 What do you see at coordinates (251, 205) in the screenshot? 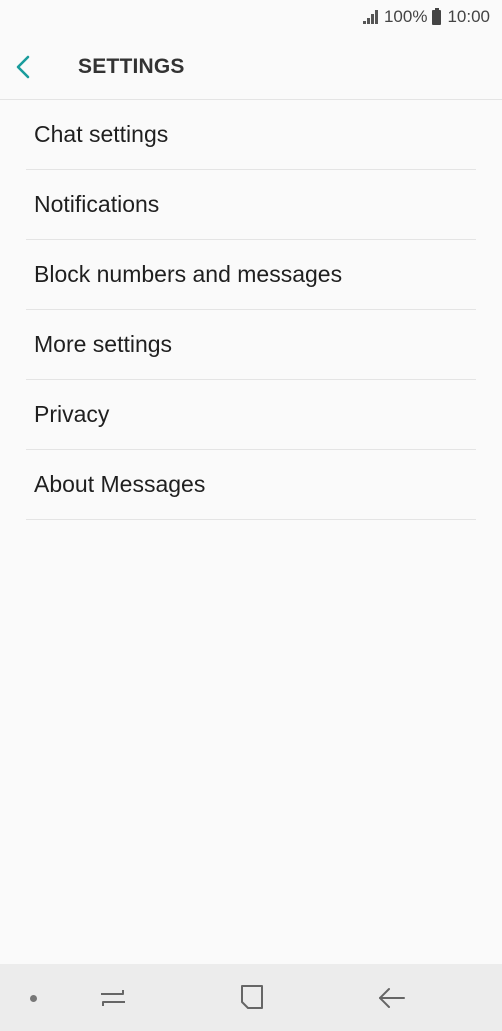
I see `menu-item-notifications: Notifications` at bounding box center [251, 205].